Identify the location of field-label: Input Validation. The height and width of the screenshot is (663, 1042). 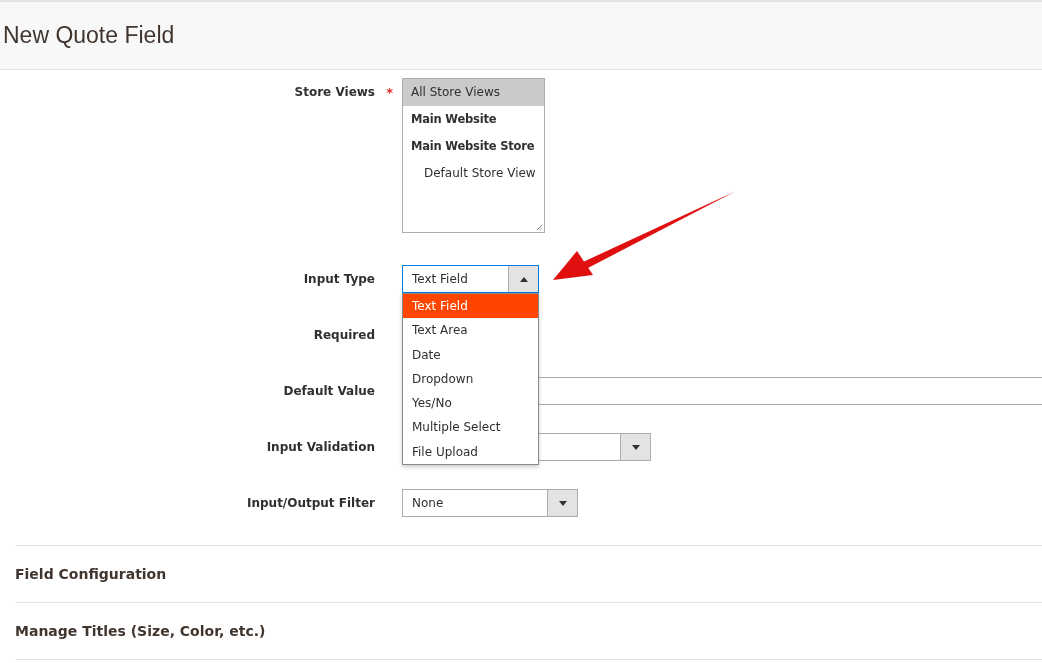
(320, 447).